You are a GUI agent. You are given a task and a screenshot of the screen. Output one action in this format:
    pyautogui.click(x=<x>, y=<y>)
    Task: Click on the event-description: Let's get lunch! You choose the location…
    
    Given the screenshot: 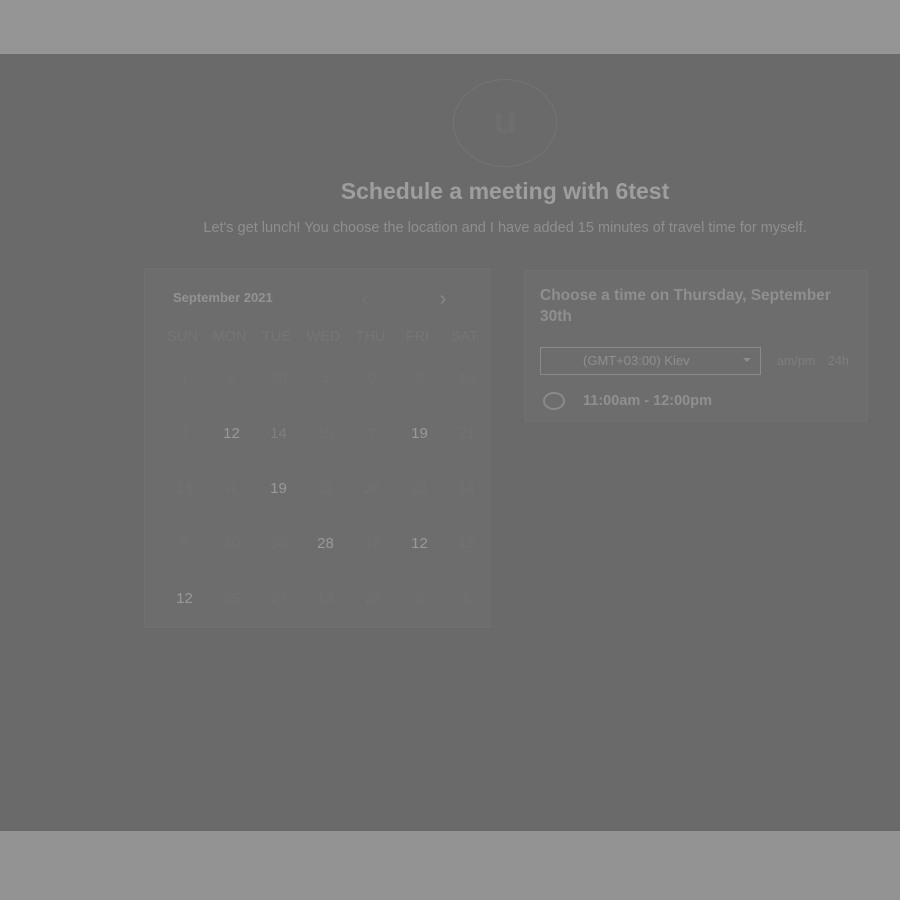 What is the action you would take?
    pyautogui.click(x=505, y=228)
    